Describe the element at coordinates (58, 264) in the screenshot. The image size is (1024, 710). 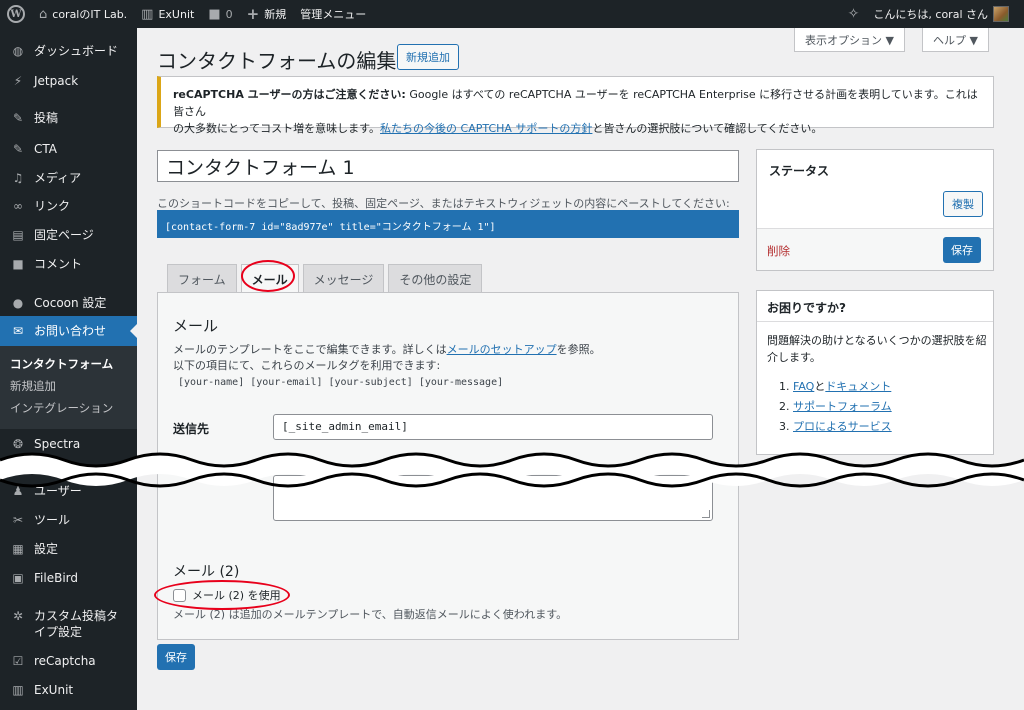
I see `sidebar-label: コメント` at that location.